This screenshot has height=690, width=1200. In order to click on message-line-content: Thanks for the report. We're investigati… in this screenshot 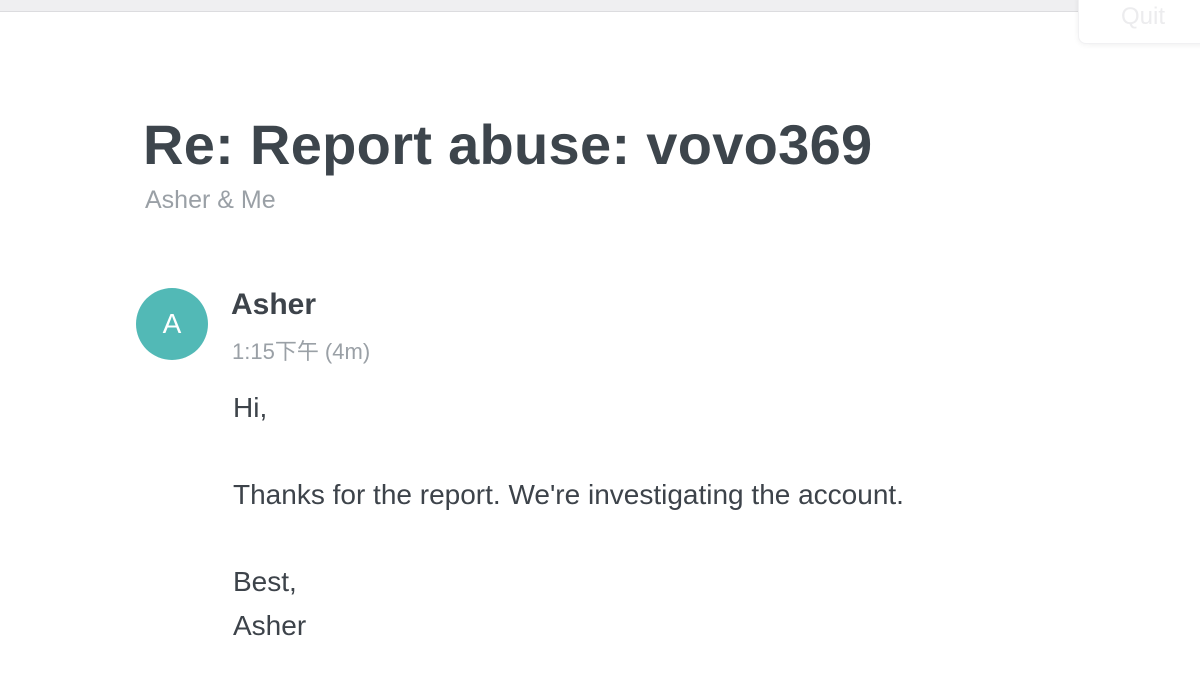, I will do `click(568, 494)`.